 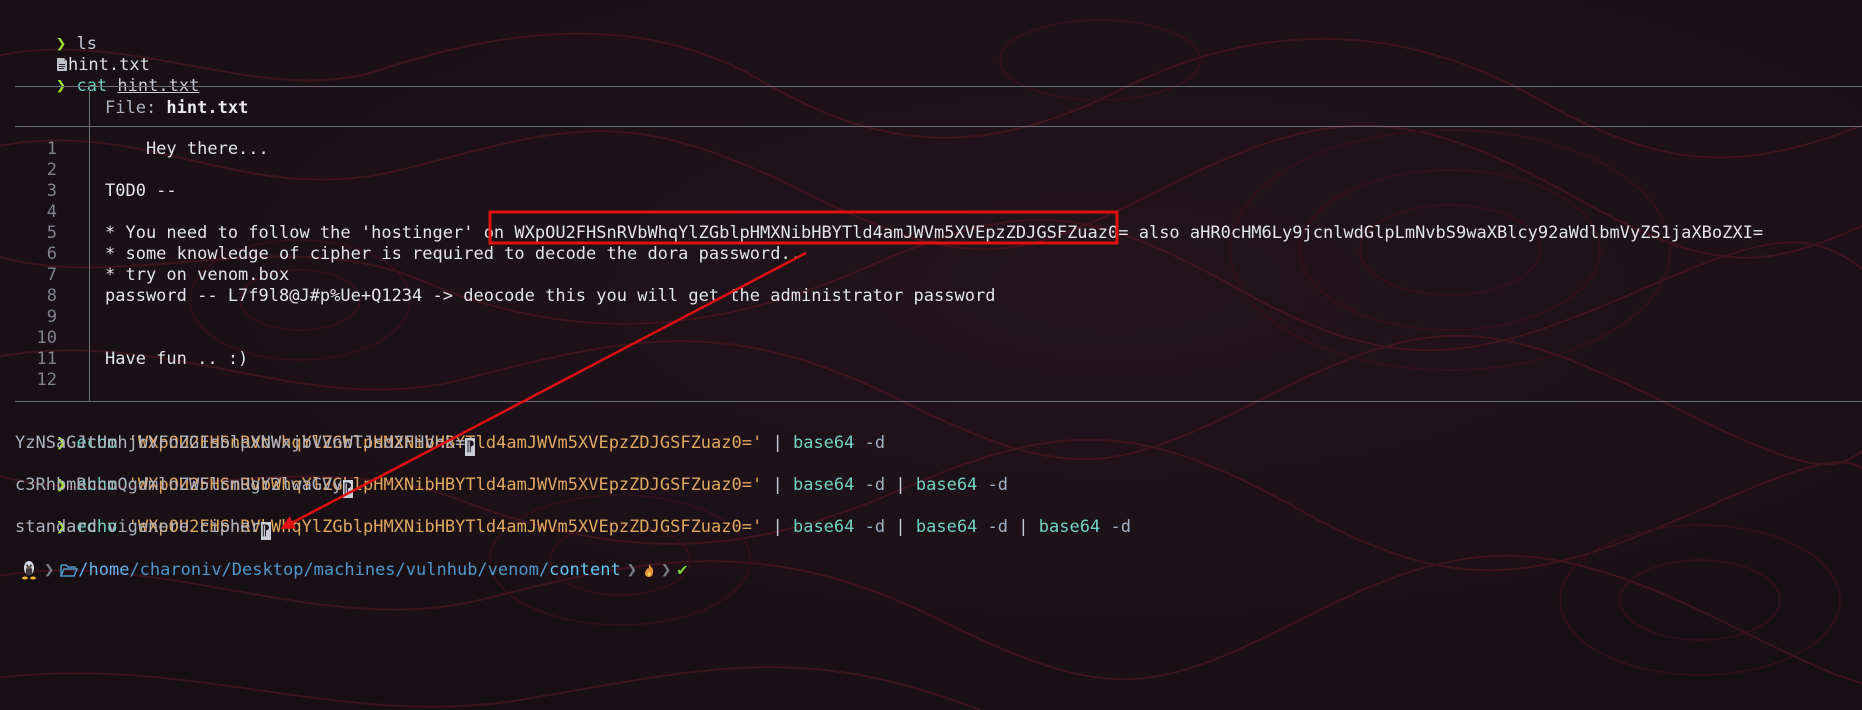 What do you see at coordinates (265, 531) in the screenshot?
I see `end-of-line-marker: ⁋` at bounding box center [265, 531].